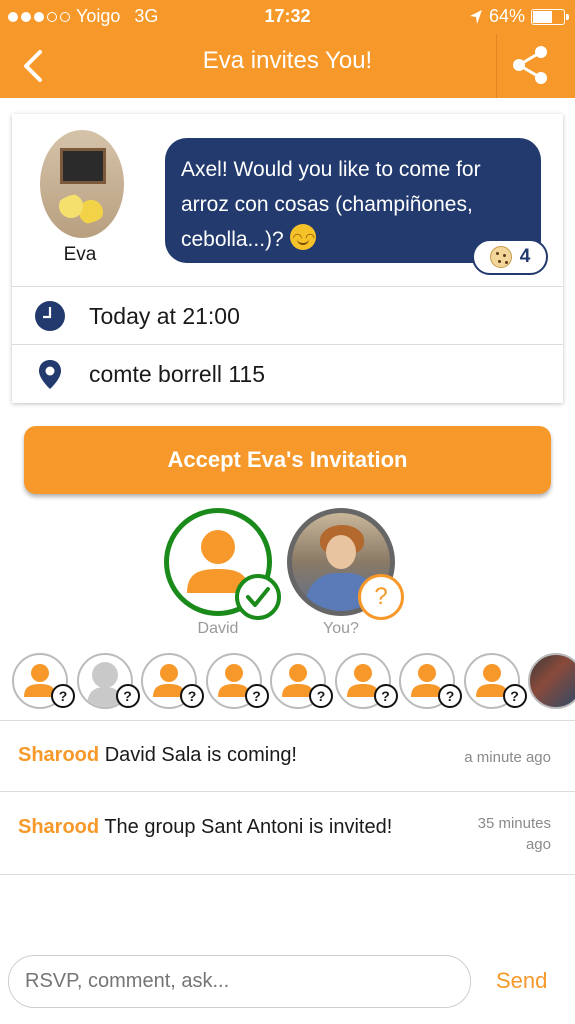 The height and width of the screenshot is (1024, 575). Describe the element at coordinates (258, 597) in the screenshot. I see `accepted-check-icon` at that location.